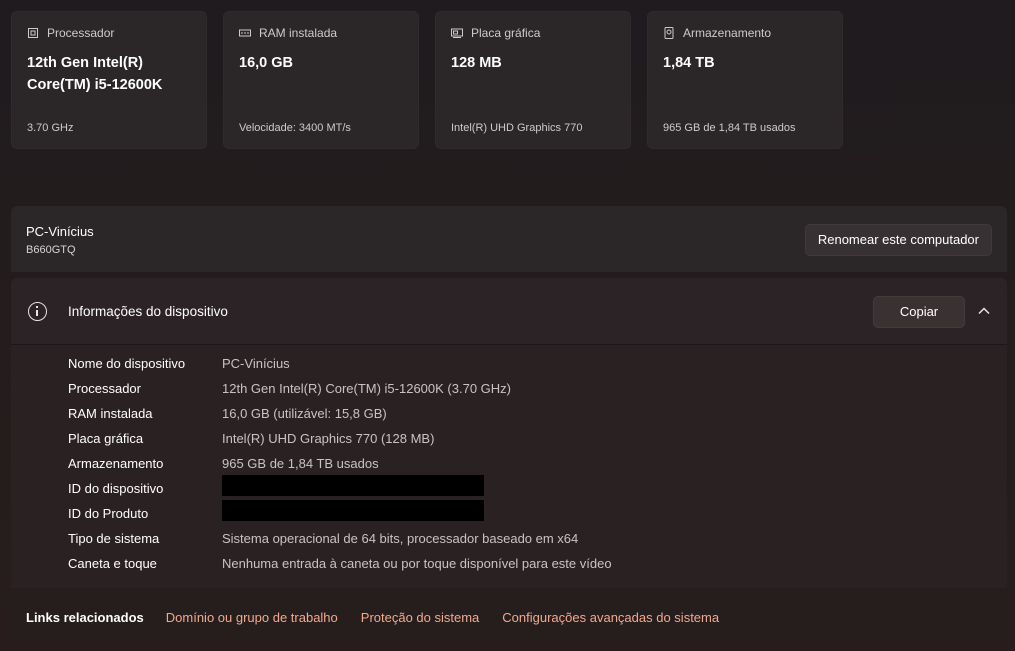  Describe the element at coordinates (127, 363) in the screenshot. I see `spec-key: Nome do dispositivo` at that location.